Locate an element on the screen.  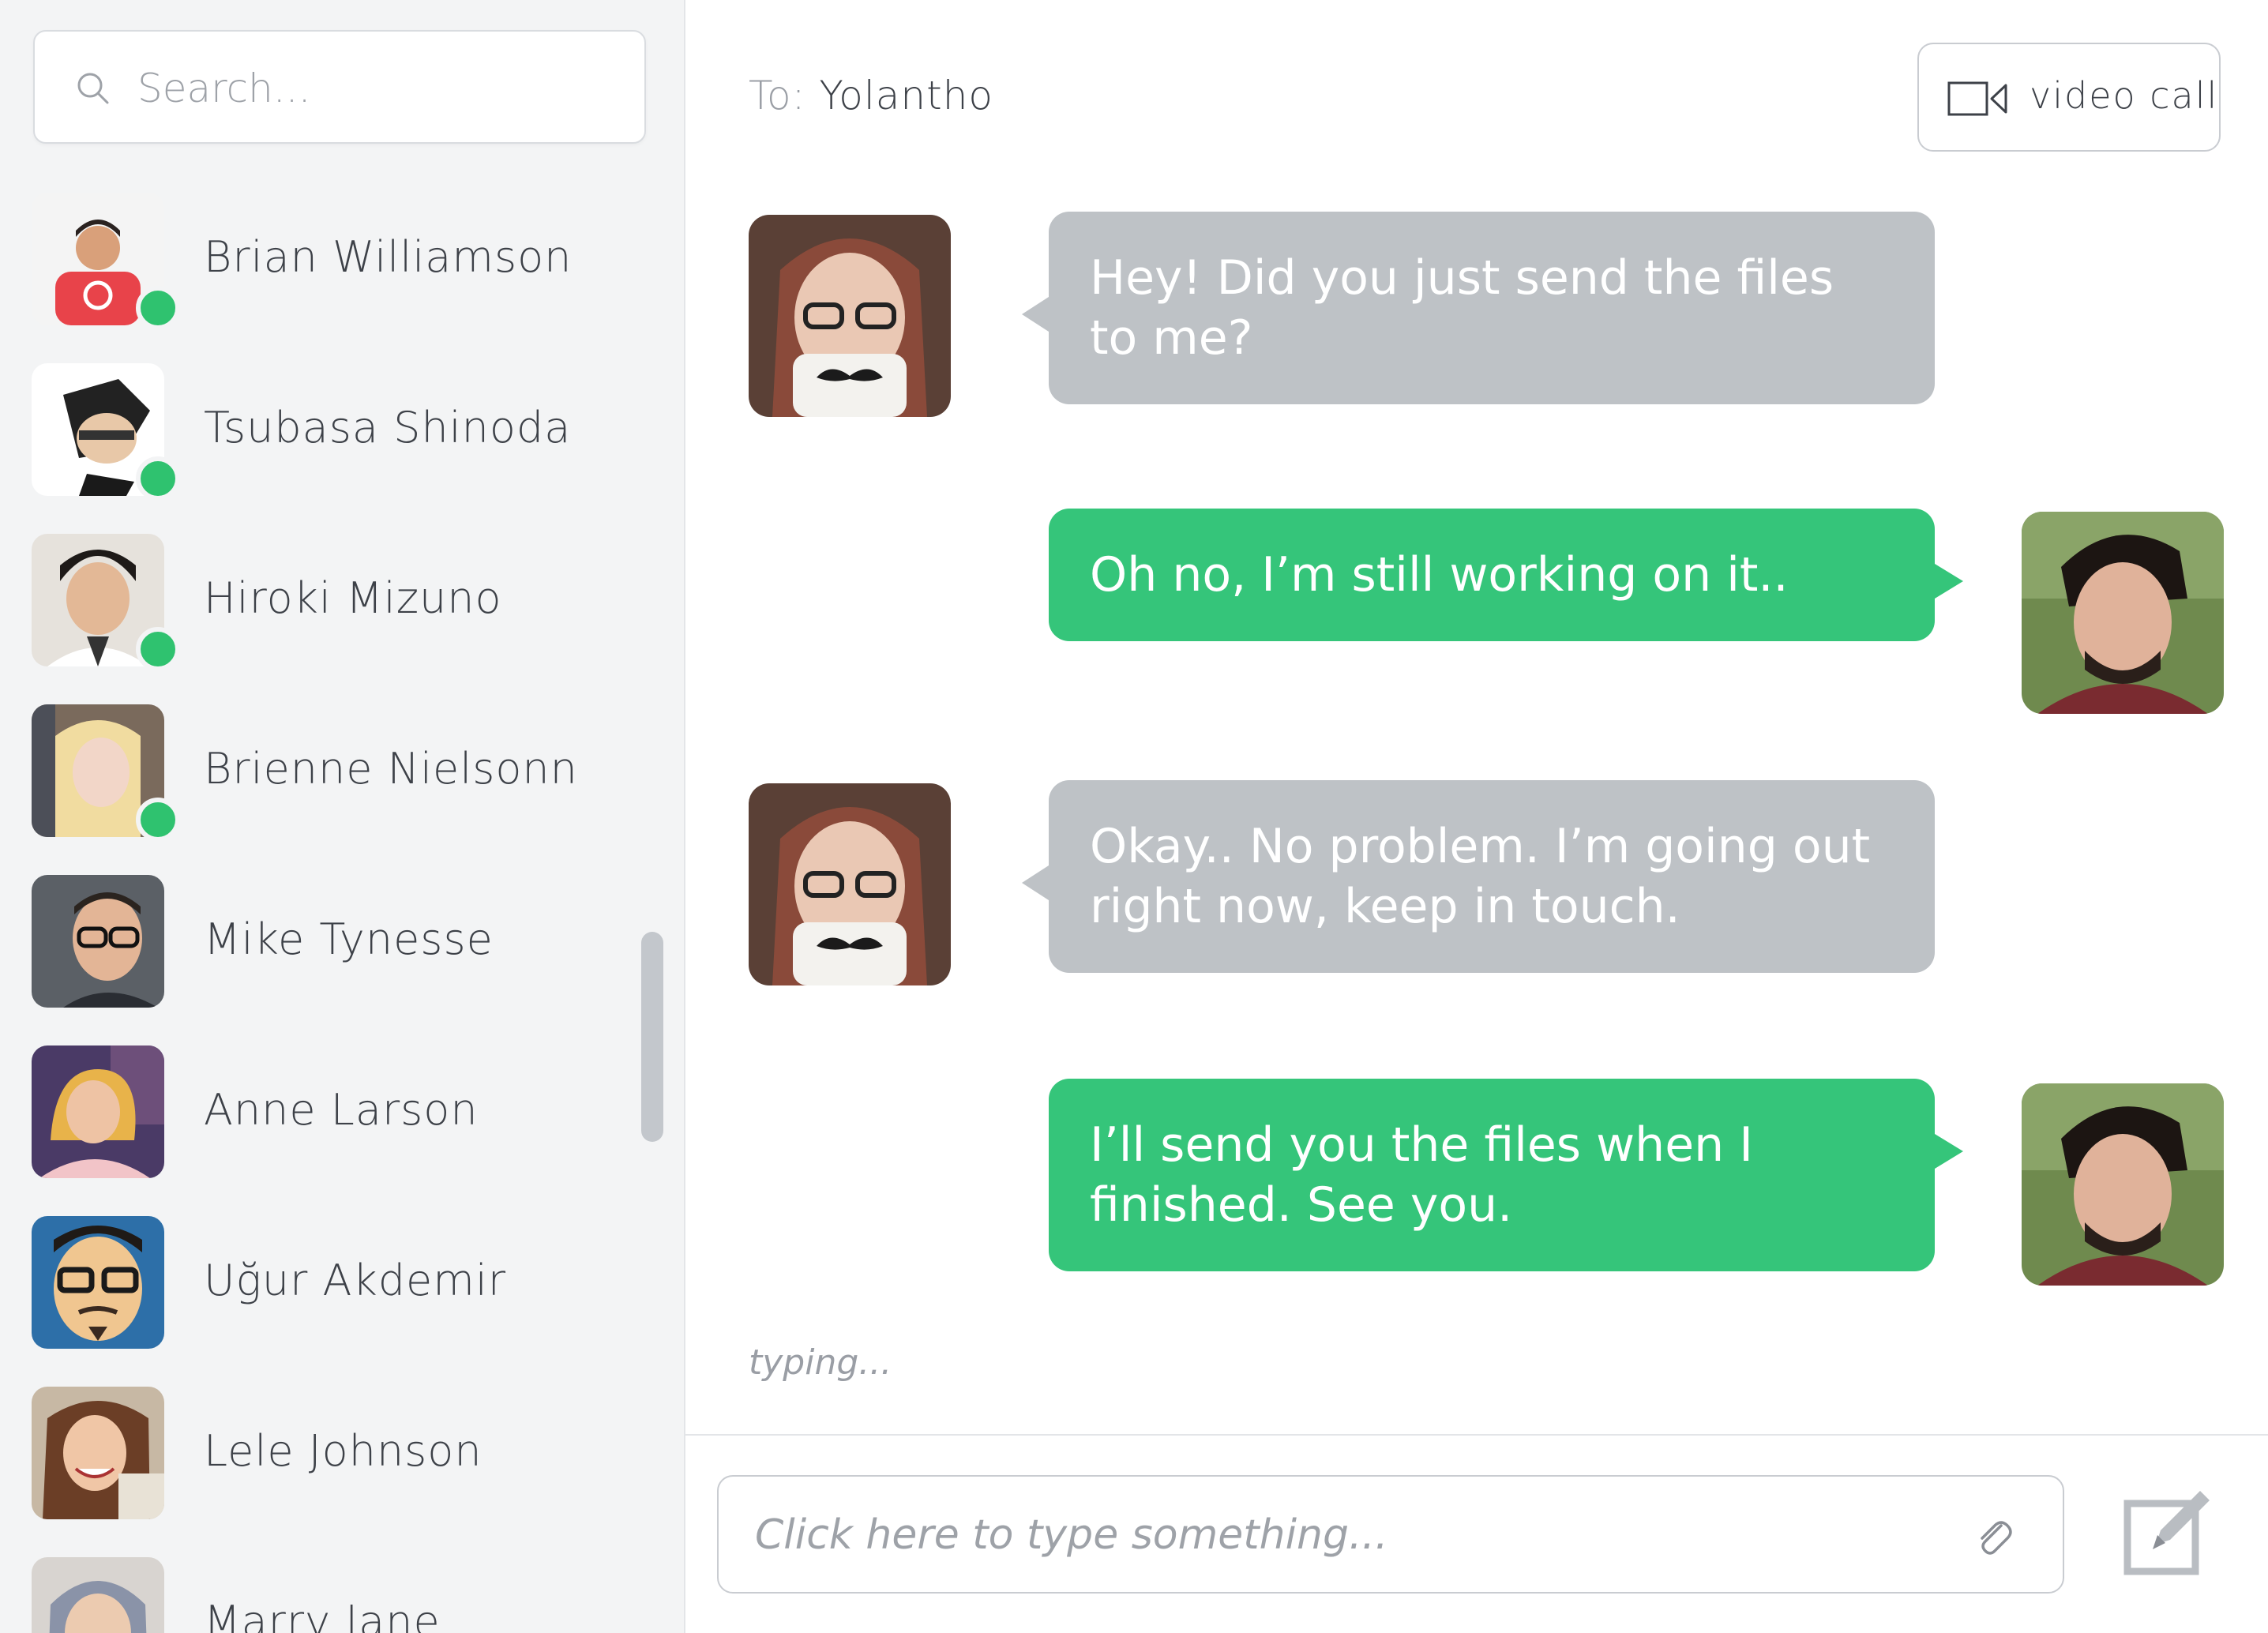
contact-name: Anne Larson is located at coordinates (341, 1110).